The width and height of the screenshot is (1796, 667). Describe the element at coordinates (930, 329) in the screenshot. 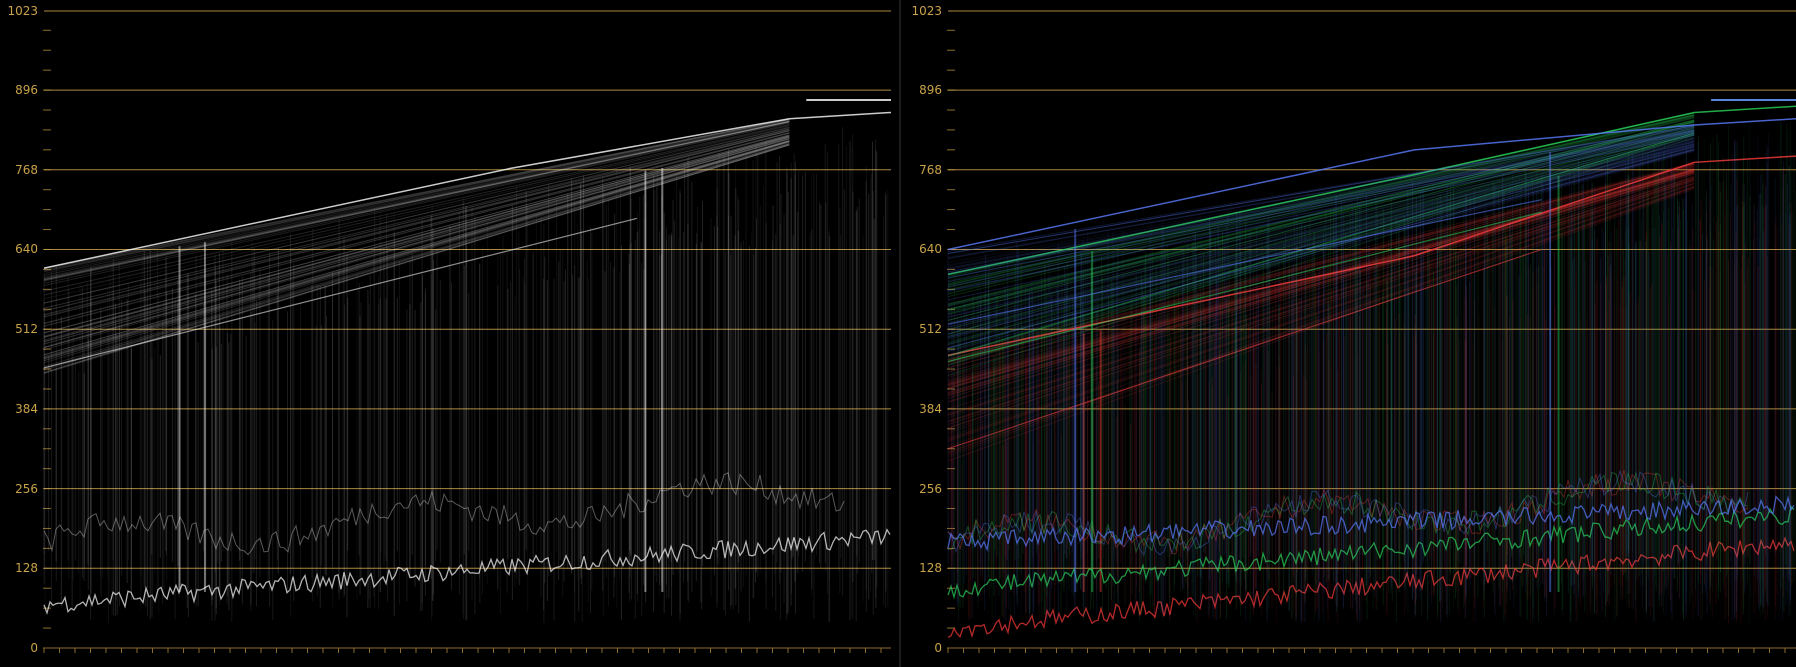

I see `rgb-scale-label: 512` at that location.